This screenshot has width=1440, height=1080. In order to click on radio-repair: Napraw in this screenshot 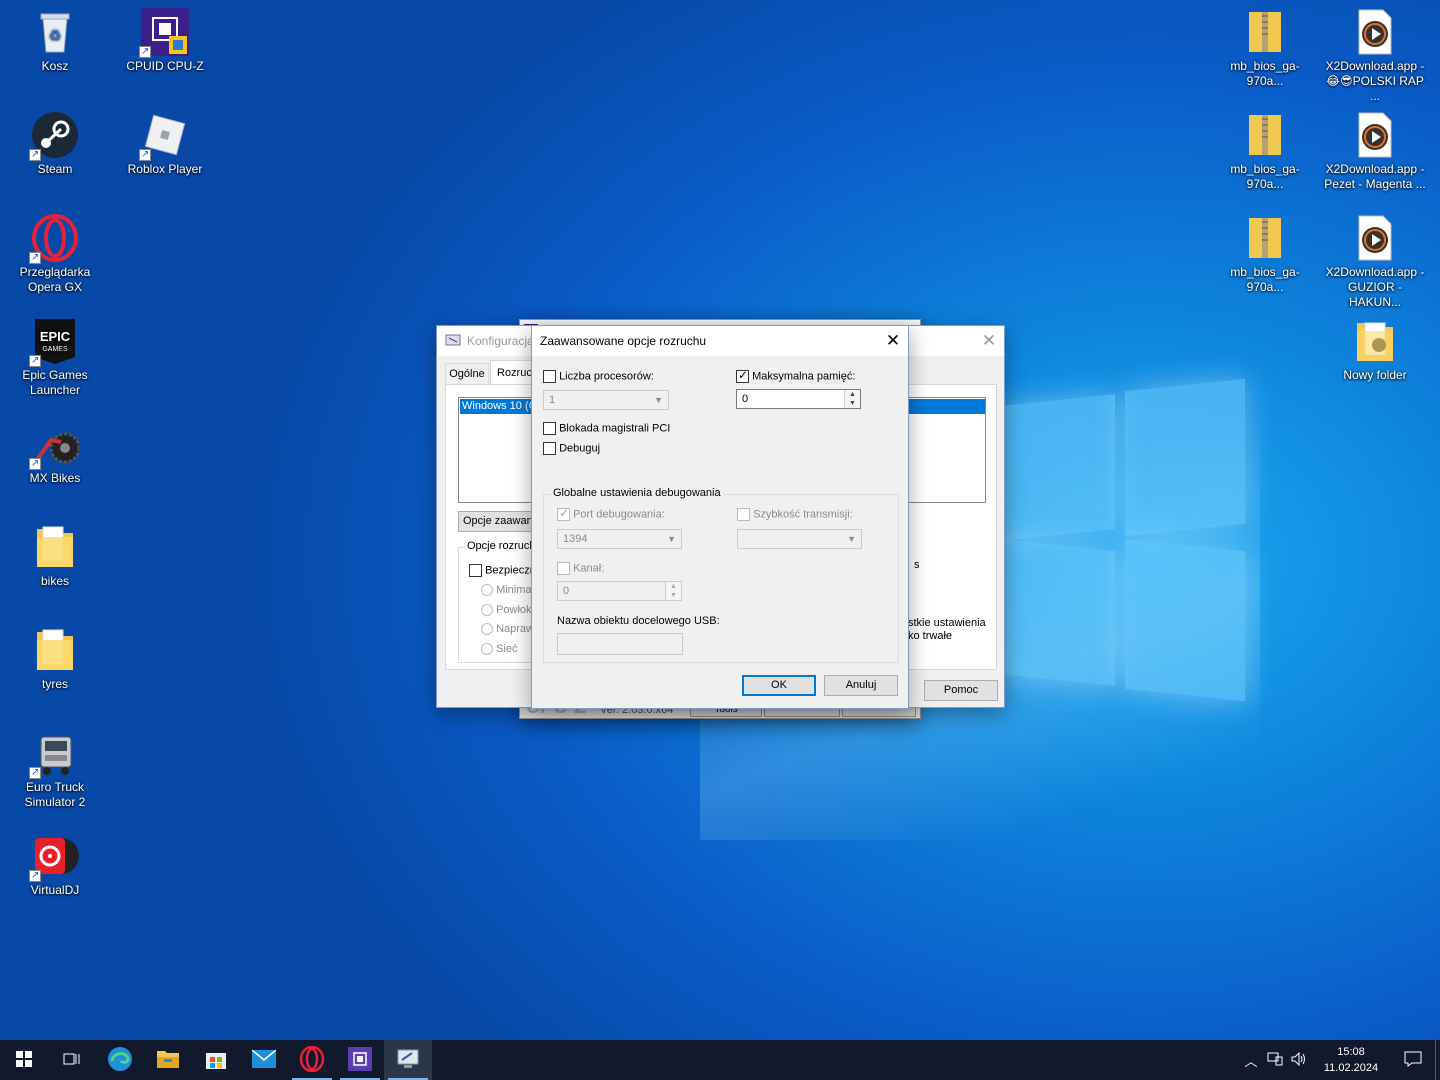, I will do `click(507, 629)`.